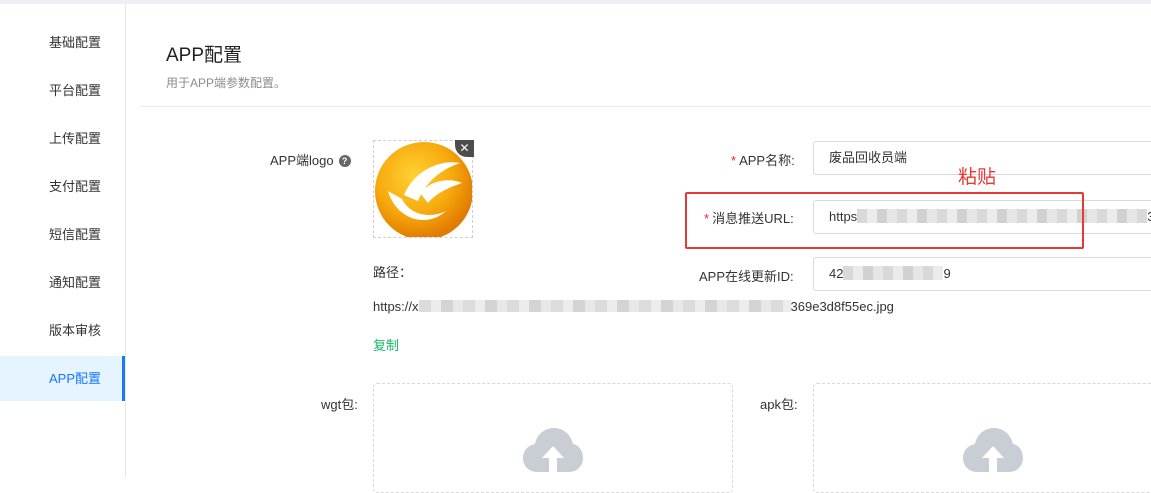  What do you see at coordinates (734, 160) in the screenshot?
I see `required-mark: *` at bounding box center [734, 160].